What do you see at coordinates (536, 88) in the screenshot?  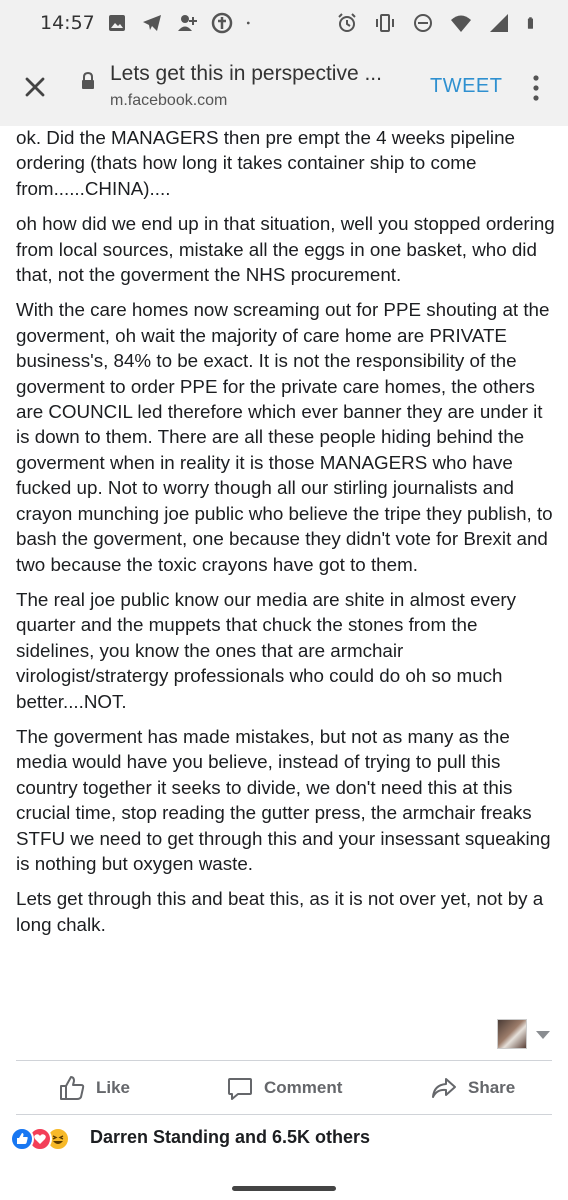 I see `more-options-icon` at bounding box center [536, 88].